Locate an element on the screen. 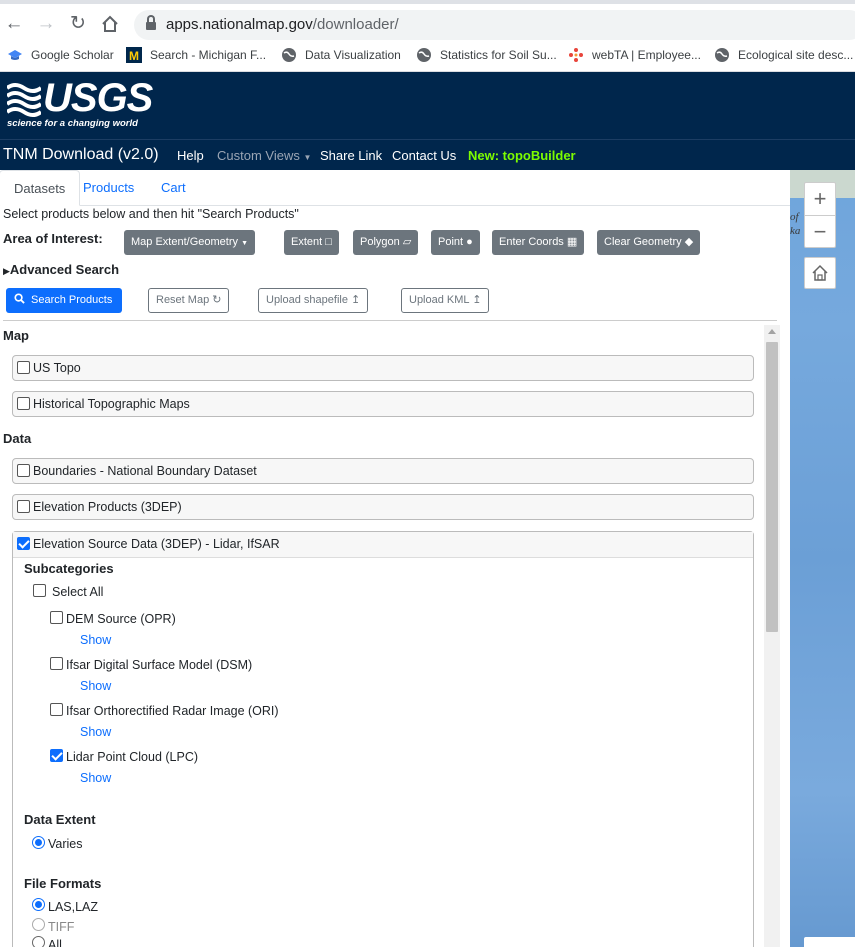 The height and width of the screenshot is (947, 855). upload-shapefile-button: Upload shapefile ↥ is located at coordinates (313, 300).